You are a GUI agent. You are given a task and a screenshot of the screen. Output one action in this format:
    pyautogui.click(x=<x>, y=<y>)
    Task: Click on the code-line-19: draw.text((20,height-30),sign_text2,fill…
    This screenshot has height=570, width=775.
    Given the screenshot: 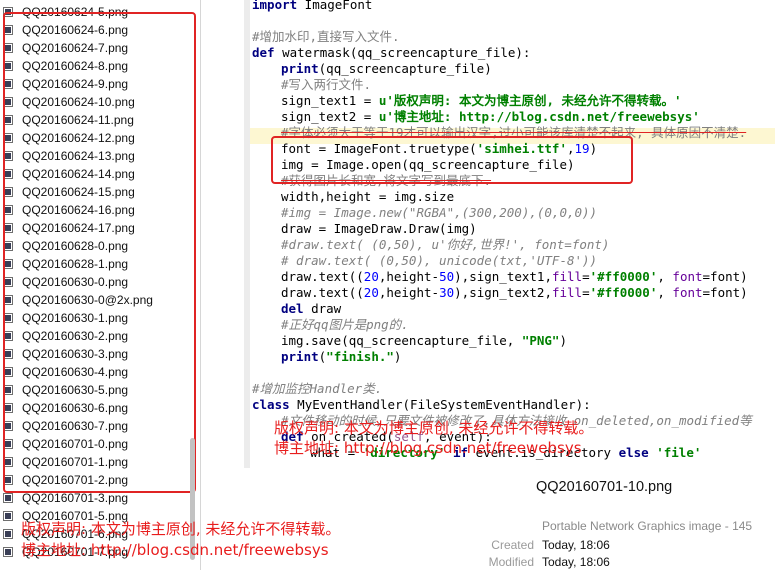 What is the action you would take?
    pyautogui.click(x=514, y=293)
    